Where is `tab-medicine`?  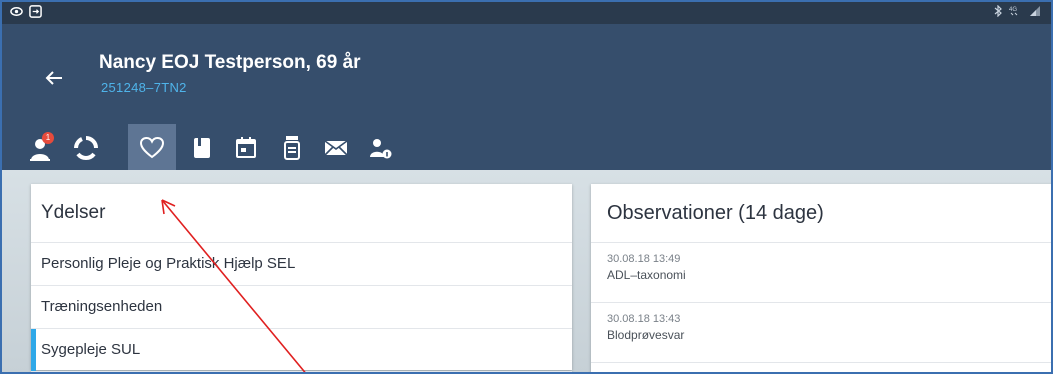
tab-medicine is located at coordinates (292, 148).